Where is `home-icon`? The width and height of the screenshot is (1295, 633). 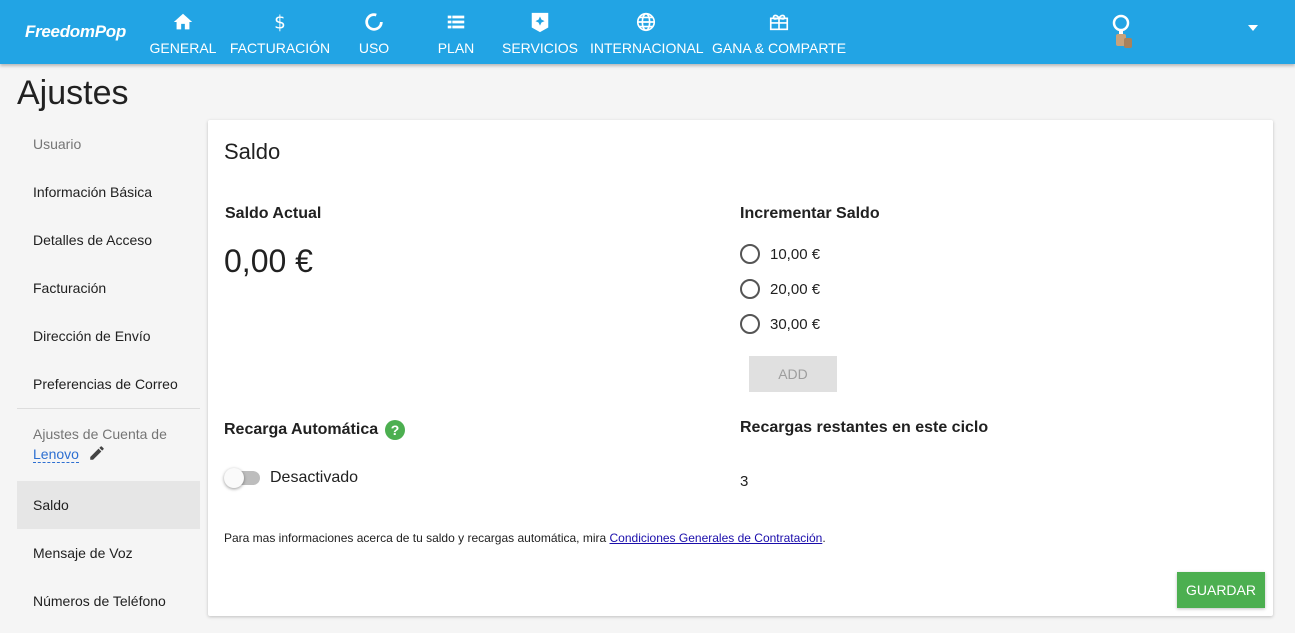 home-icon is located at coordinates (183, 21).